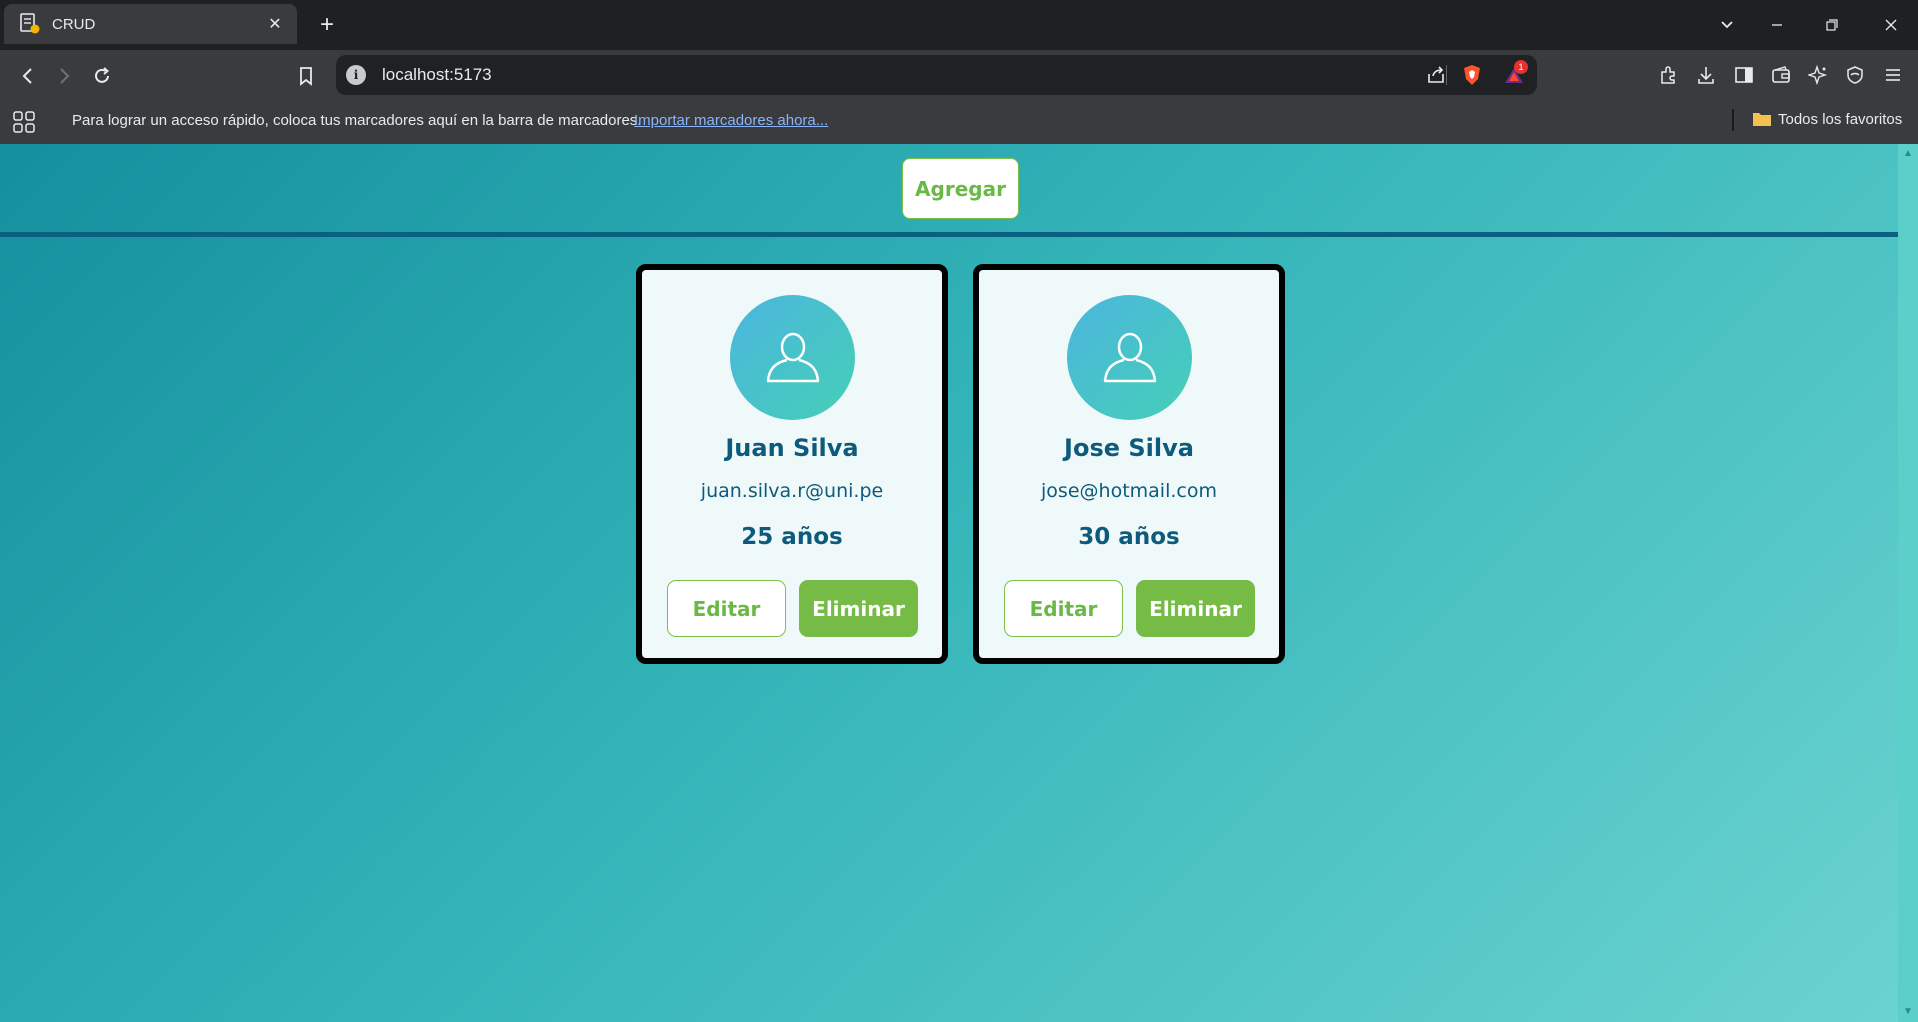  Describe the element at coordinates (1840, 119) in the screenshot. I see `all-bookmarks-label: Todos los favoritos` at that location.